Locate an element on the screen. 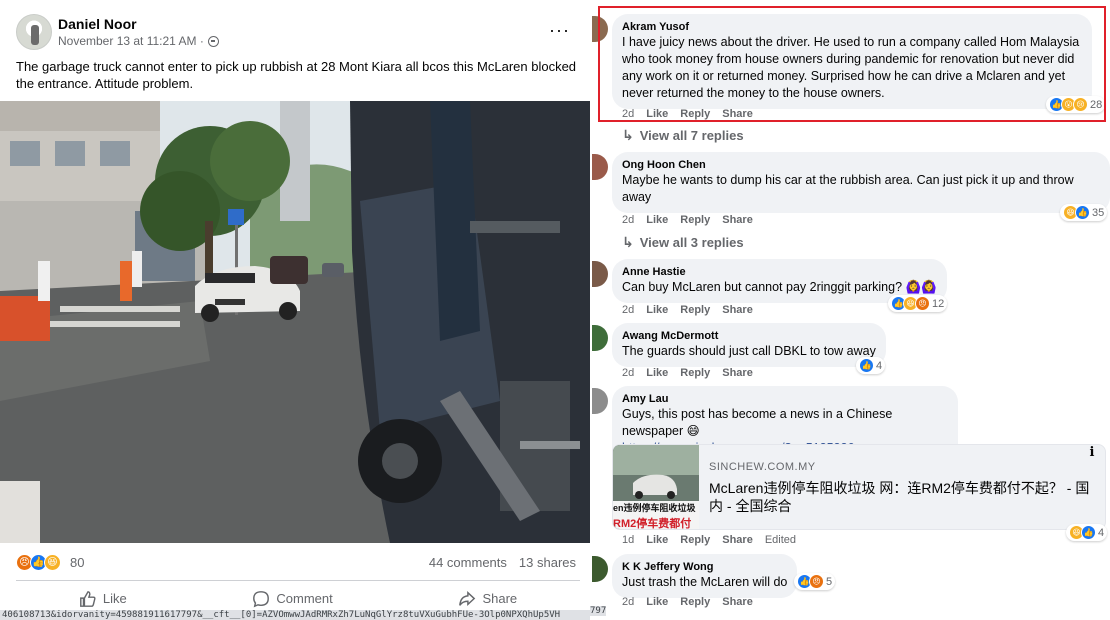 The width and height of the screenshot is (1110, 620). globe-icon is located at coordinates (213, 41).